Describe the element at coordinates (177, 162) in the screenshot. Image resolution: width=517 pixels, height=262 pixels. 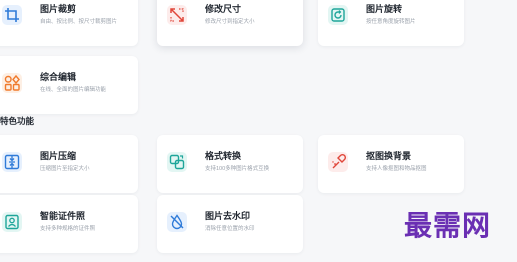
I see `convert-icon` at that location.